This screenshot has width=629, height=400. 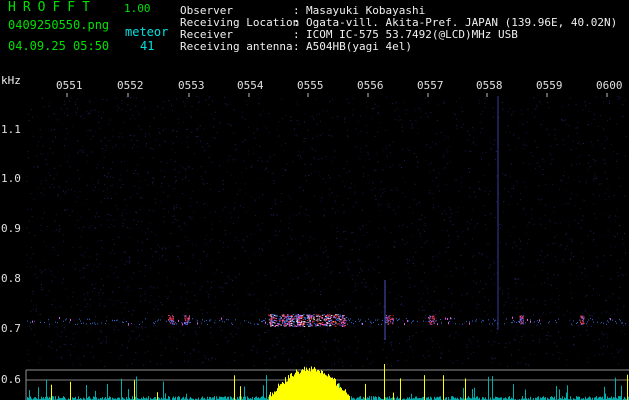 What do you see at coordinates (489, 85) in the screenshot?
I see `time-tick: 0558` at bounding box center [489, 85].